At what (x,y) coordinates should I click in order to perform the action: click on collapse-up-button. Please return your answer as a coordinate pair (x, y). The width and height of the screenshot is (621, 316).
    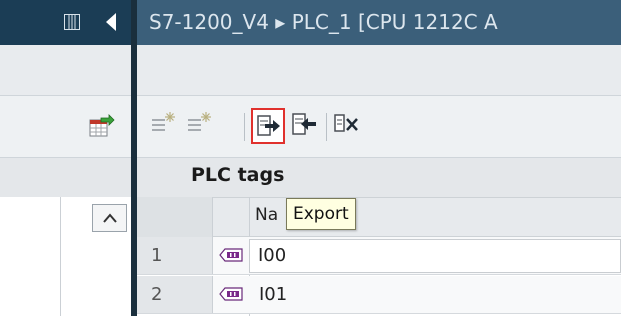
    Looking at the image, I should click on (109, 218).